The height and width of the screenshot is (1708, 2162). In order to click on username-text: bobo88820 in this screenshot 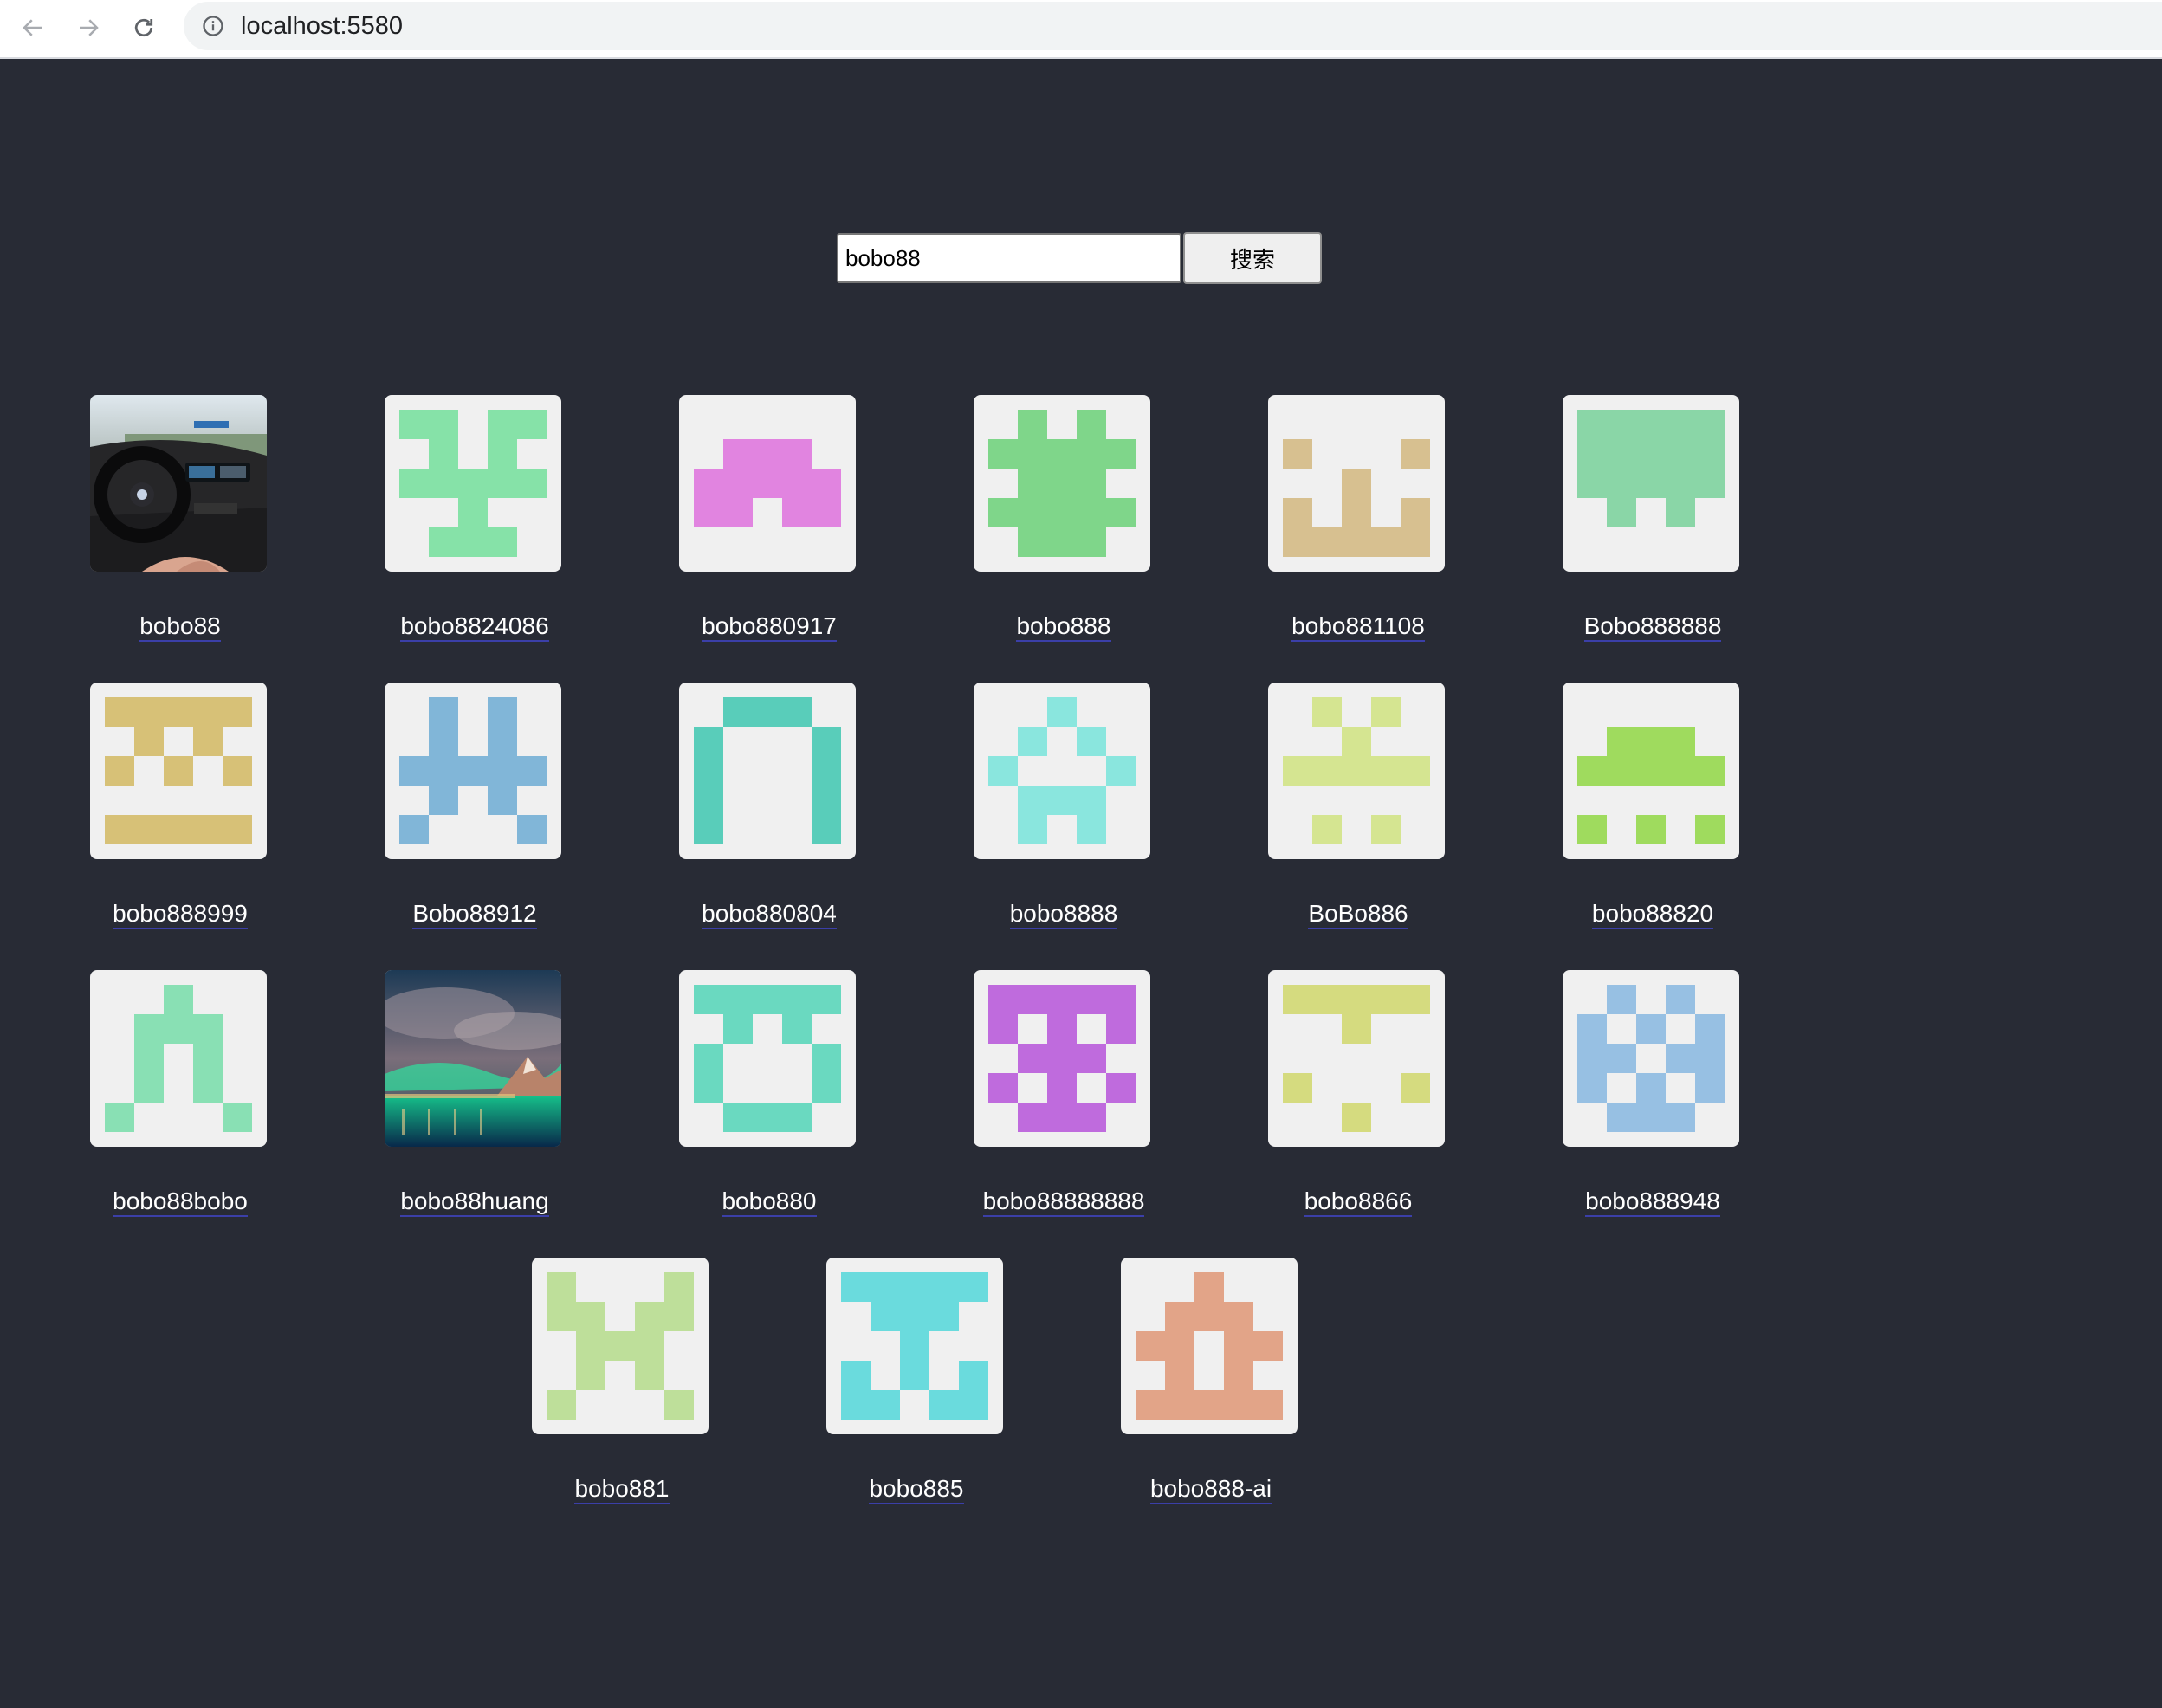, I will do `click(1653, 914)`.